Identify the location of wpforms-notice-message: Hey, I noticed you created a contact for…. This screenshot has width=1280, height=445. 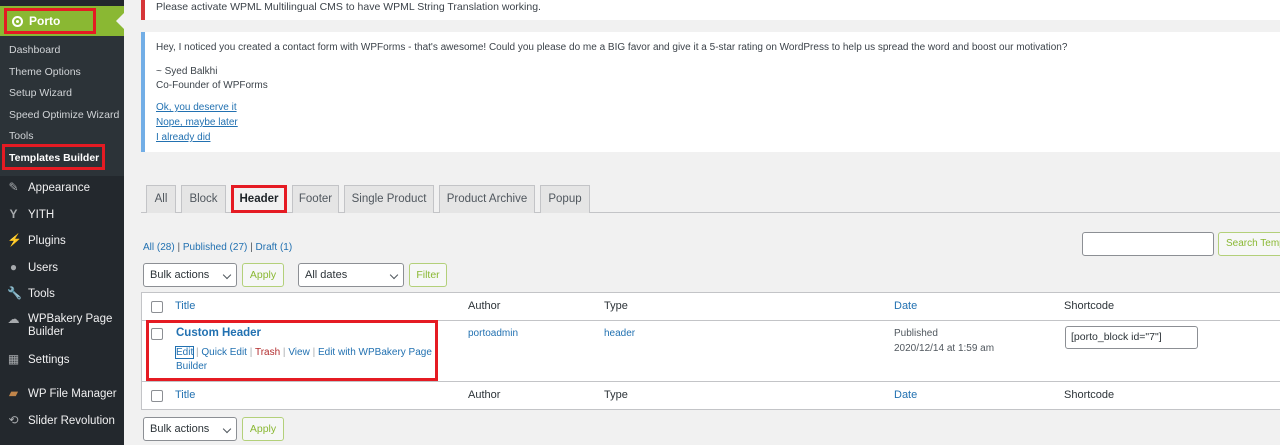
(612, 47).